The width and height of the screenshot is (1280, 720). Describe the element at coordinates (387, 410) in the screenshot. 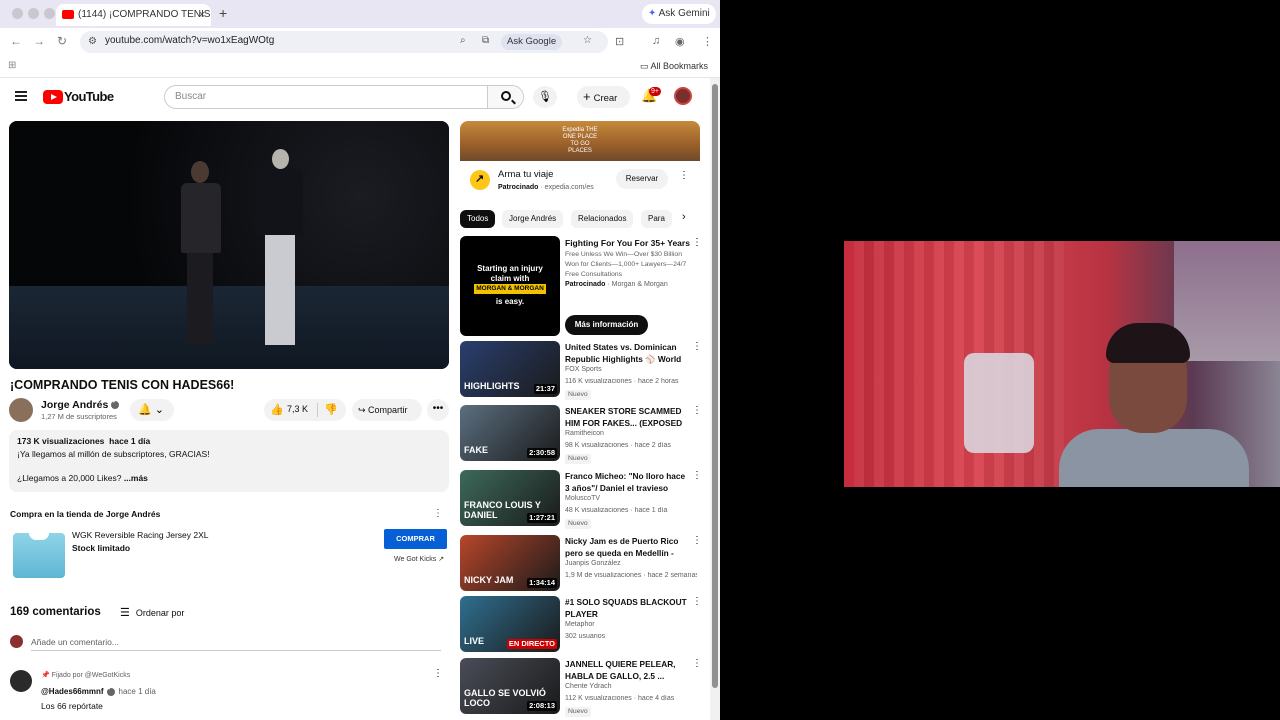

I see `share-button: ↪ Compartir` at that location.